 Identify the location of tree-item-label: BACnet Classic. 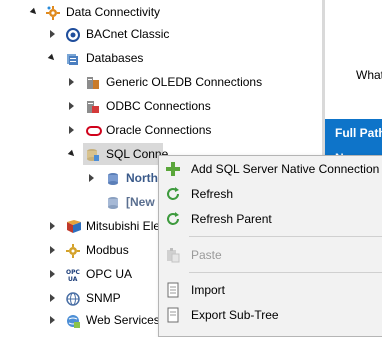
(128, 34).